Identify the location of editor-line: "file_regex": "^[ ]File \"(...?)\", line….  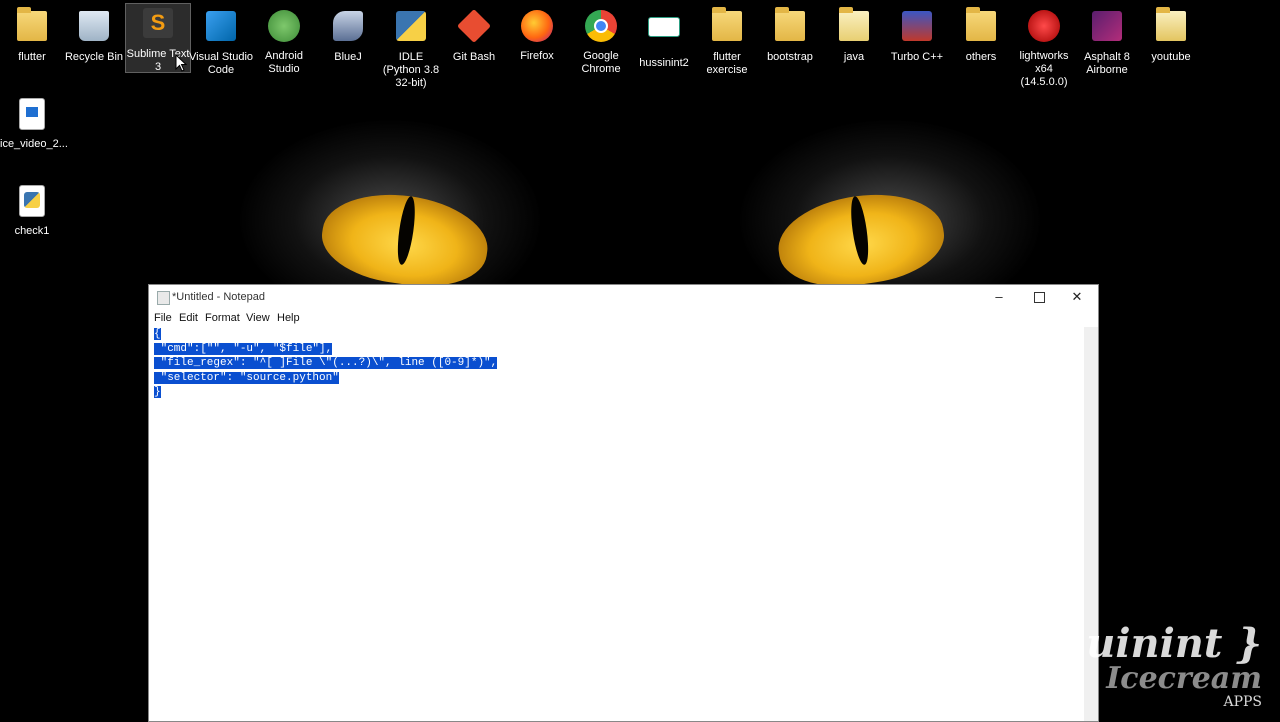
(326, 363).